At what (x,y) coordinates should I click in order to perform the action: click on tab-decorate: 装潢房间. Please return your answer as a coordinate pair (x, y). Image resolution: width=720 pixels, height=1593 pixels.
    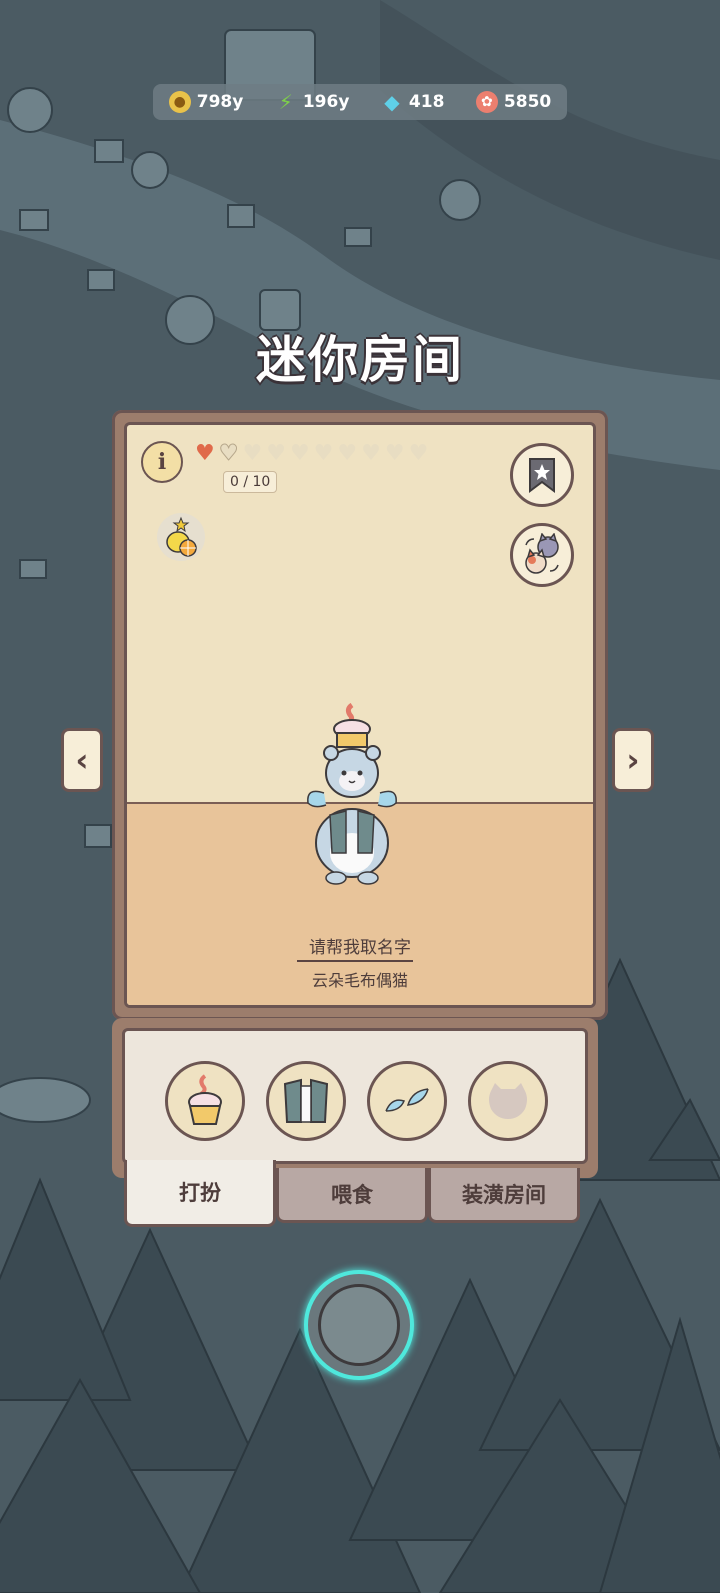
    Looking at the image, I should click on (504, 1195).